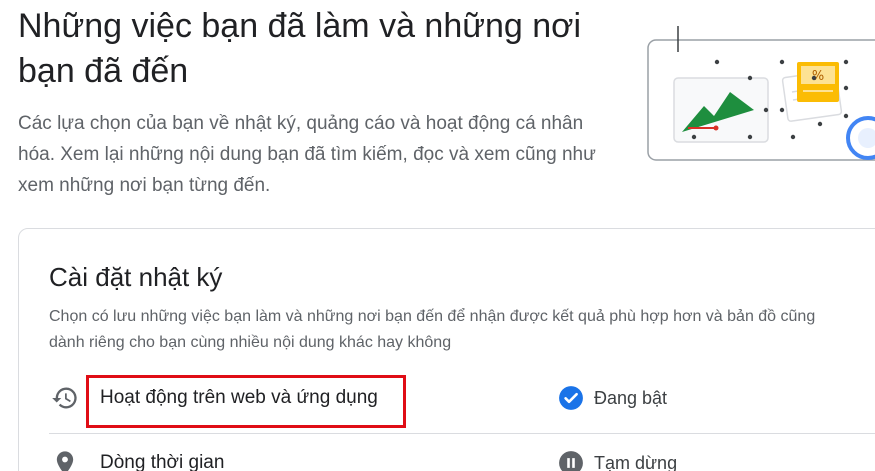  What do you see at coordinates (462, 453) in the screenshot?
I see `setting-row-timeline: Dòng thời gian Tạm dừng` at bounding box center [462, 453].